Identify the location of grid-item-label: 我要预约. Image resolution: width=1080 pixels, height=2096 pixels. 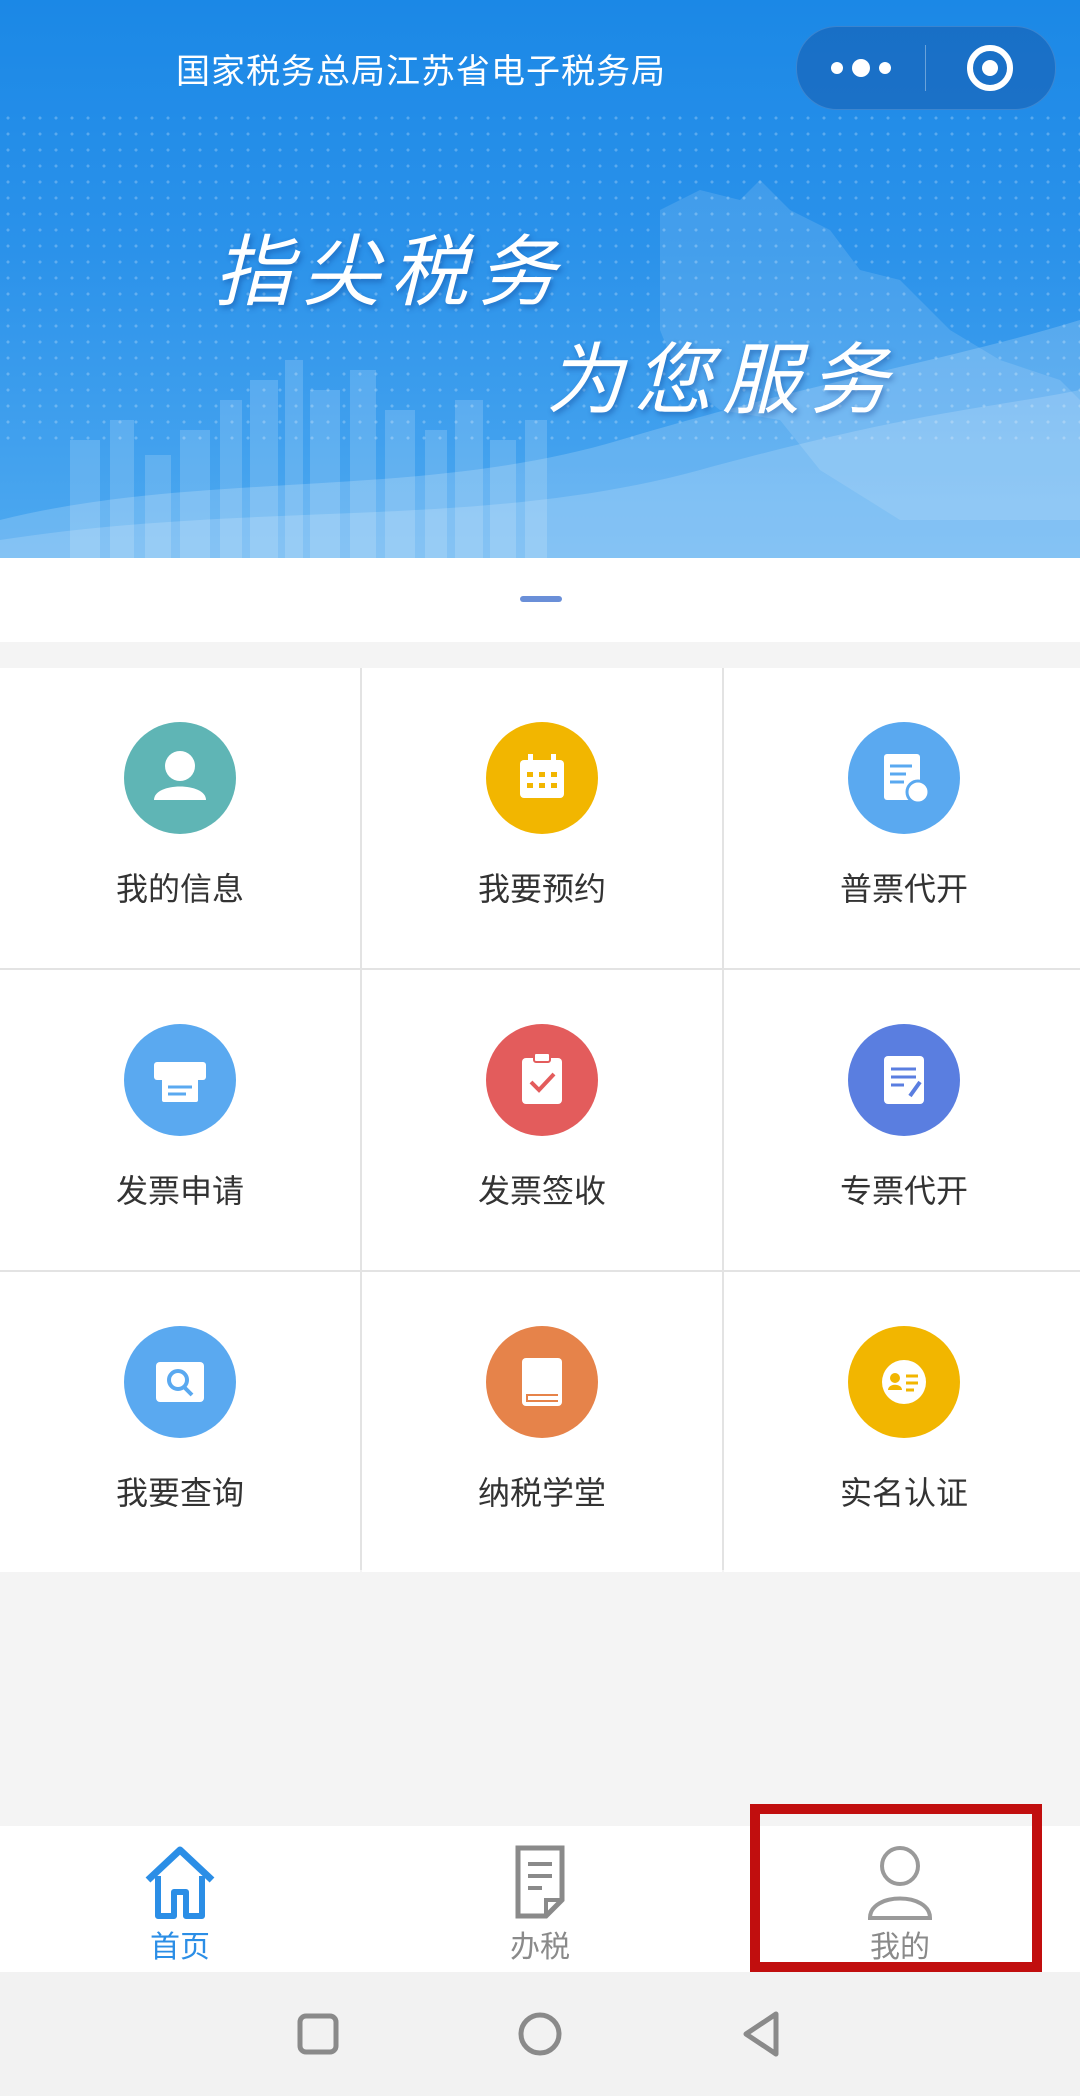
(541, 889).